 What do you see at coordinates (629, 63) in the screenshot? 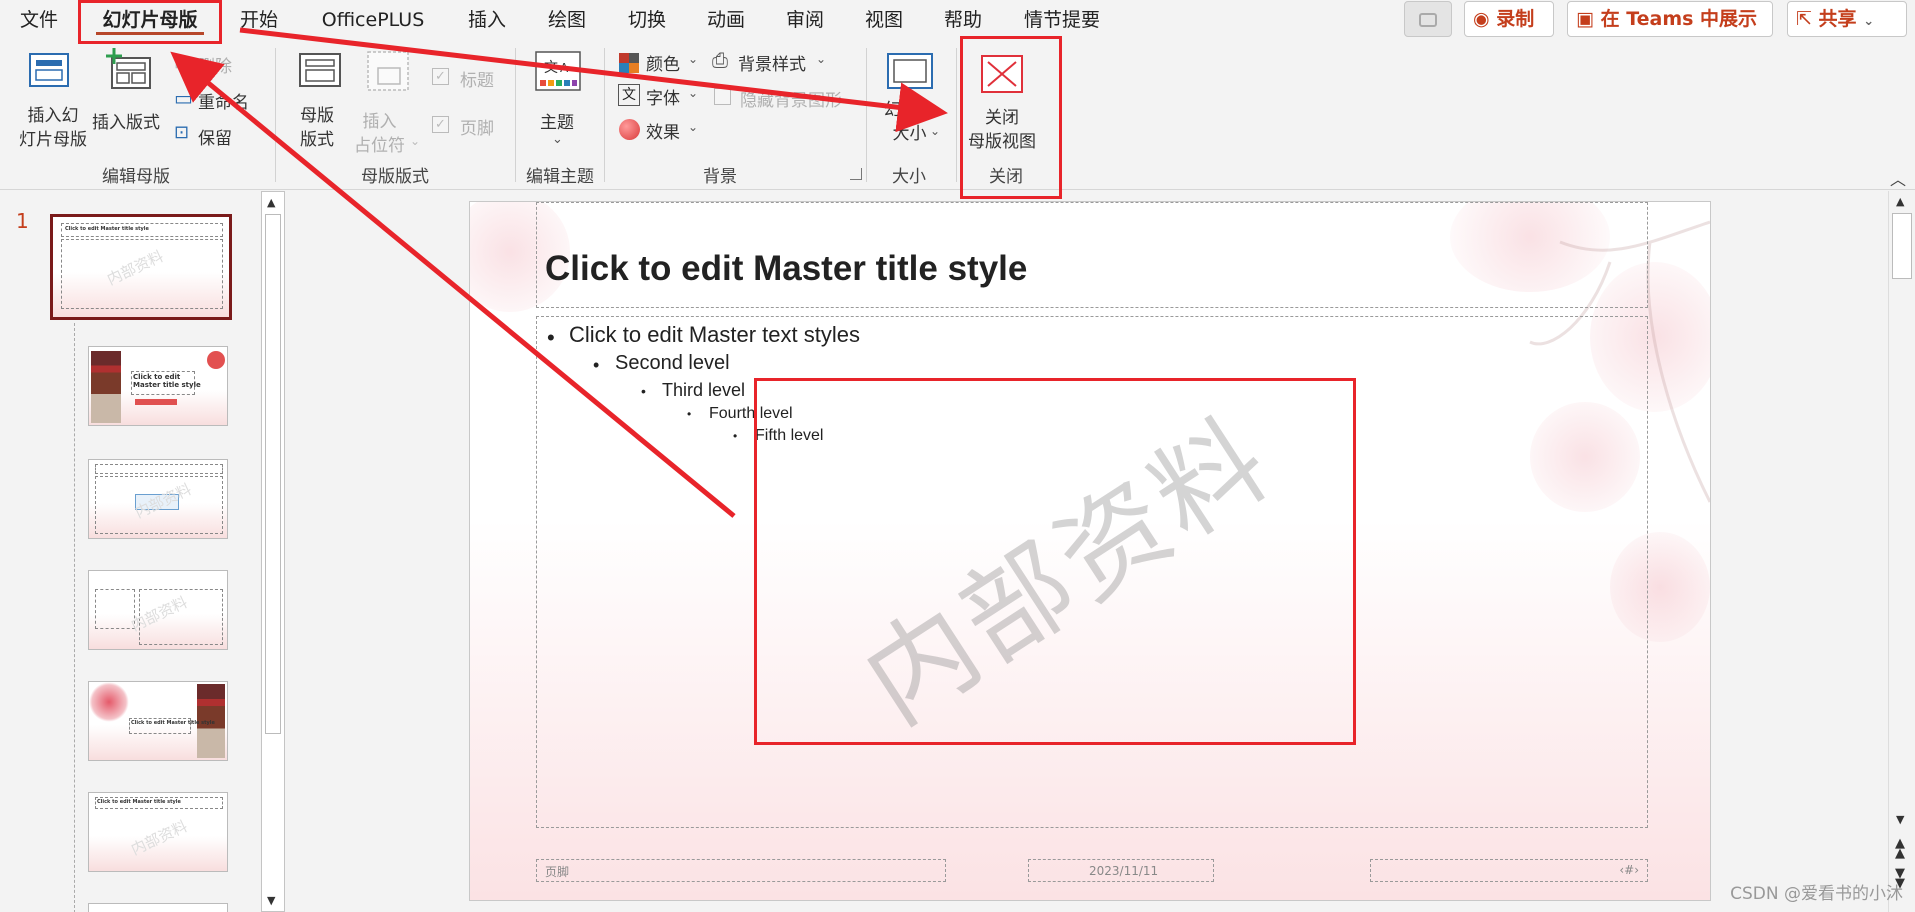
I see `colors-icon` at bounding box center [629, 63].